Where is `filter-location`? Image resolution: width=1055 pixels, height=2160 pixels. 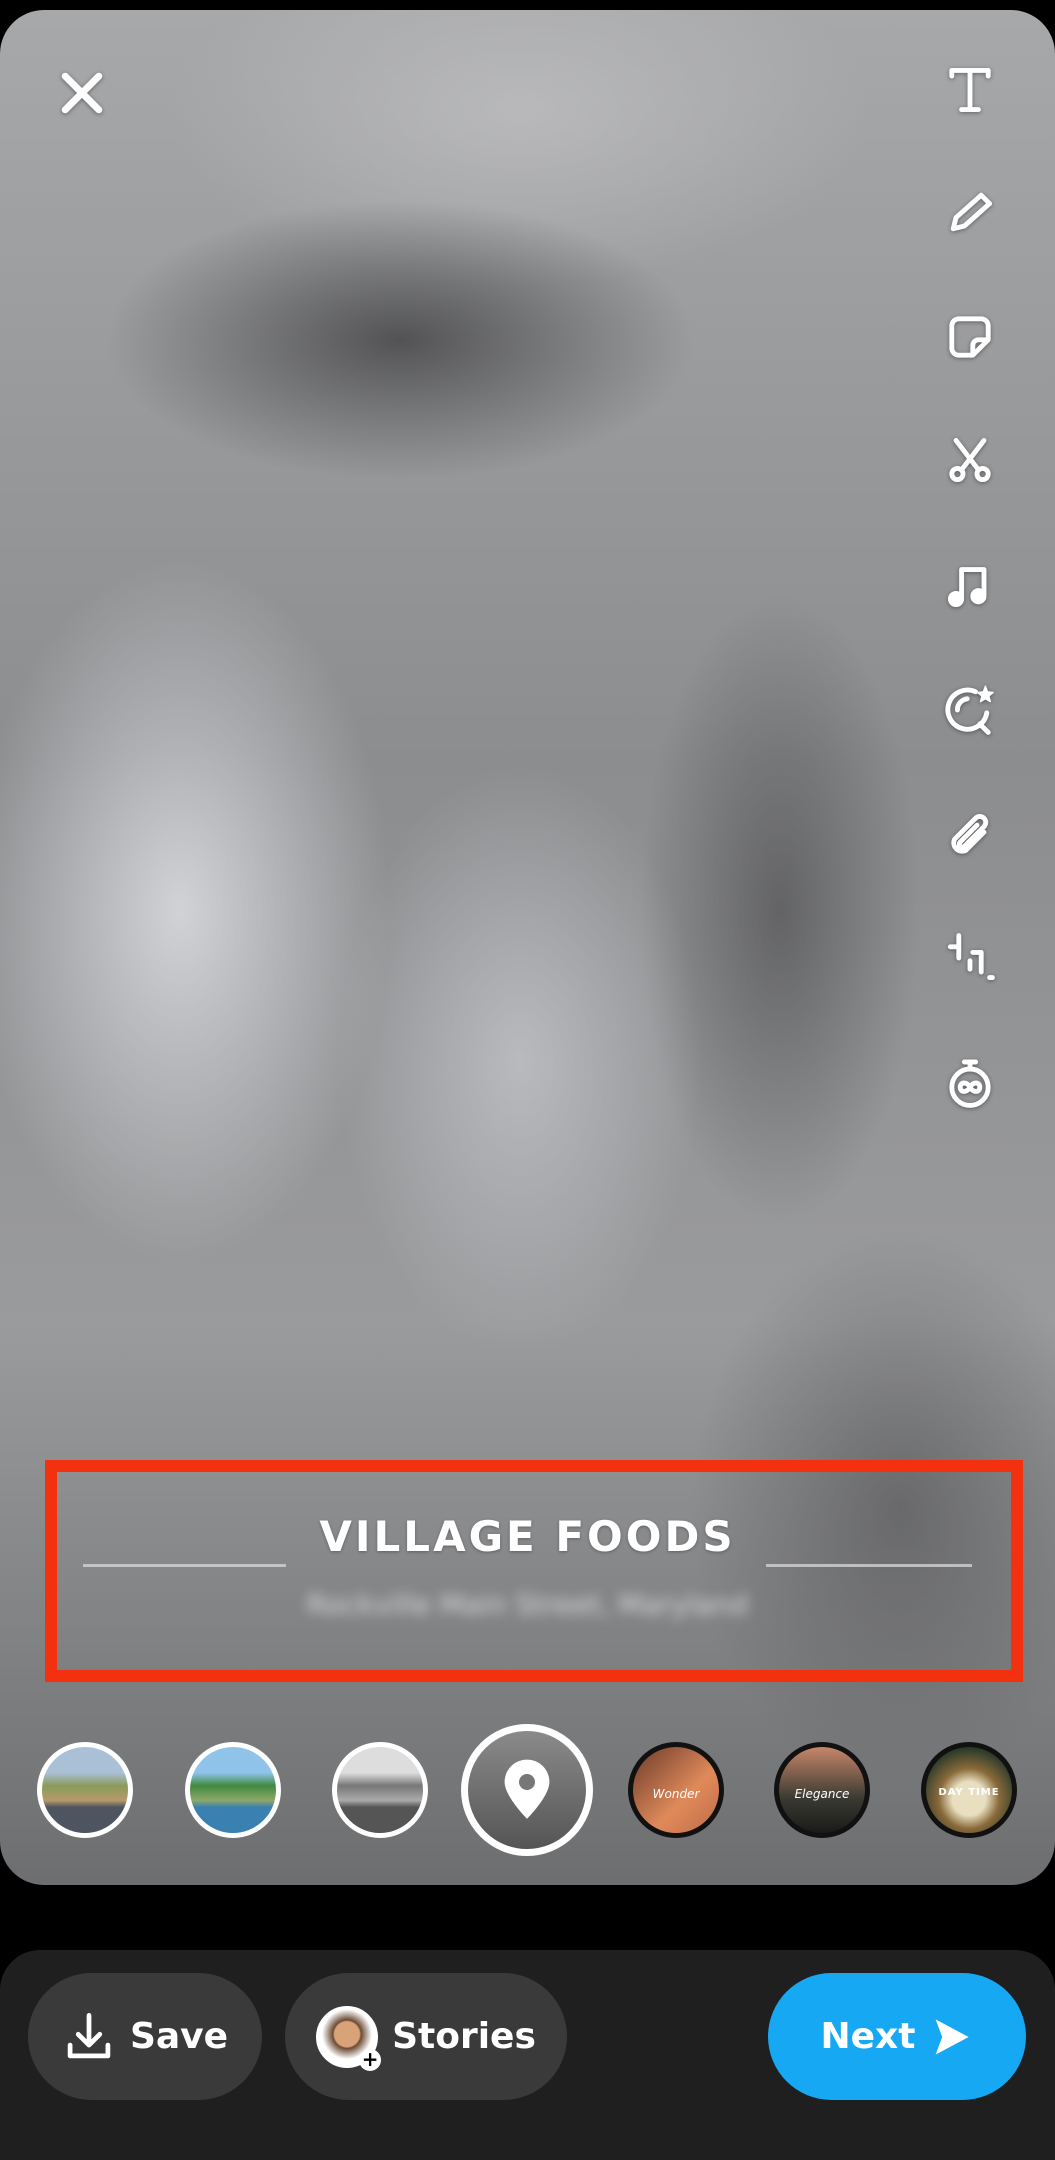 filter-location is located at coordinates (527, 1790).